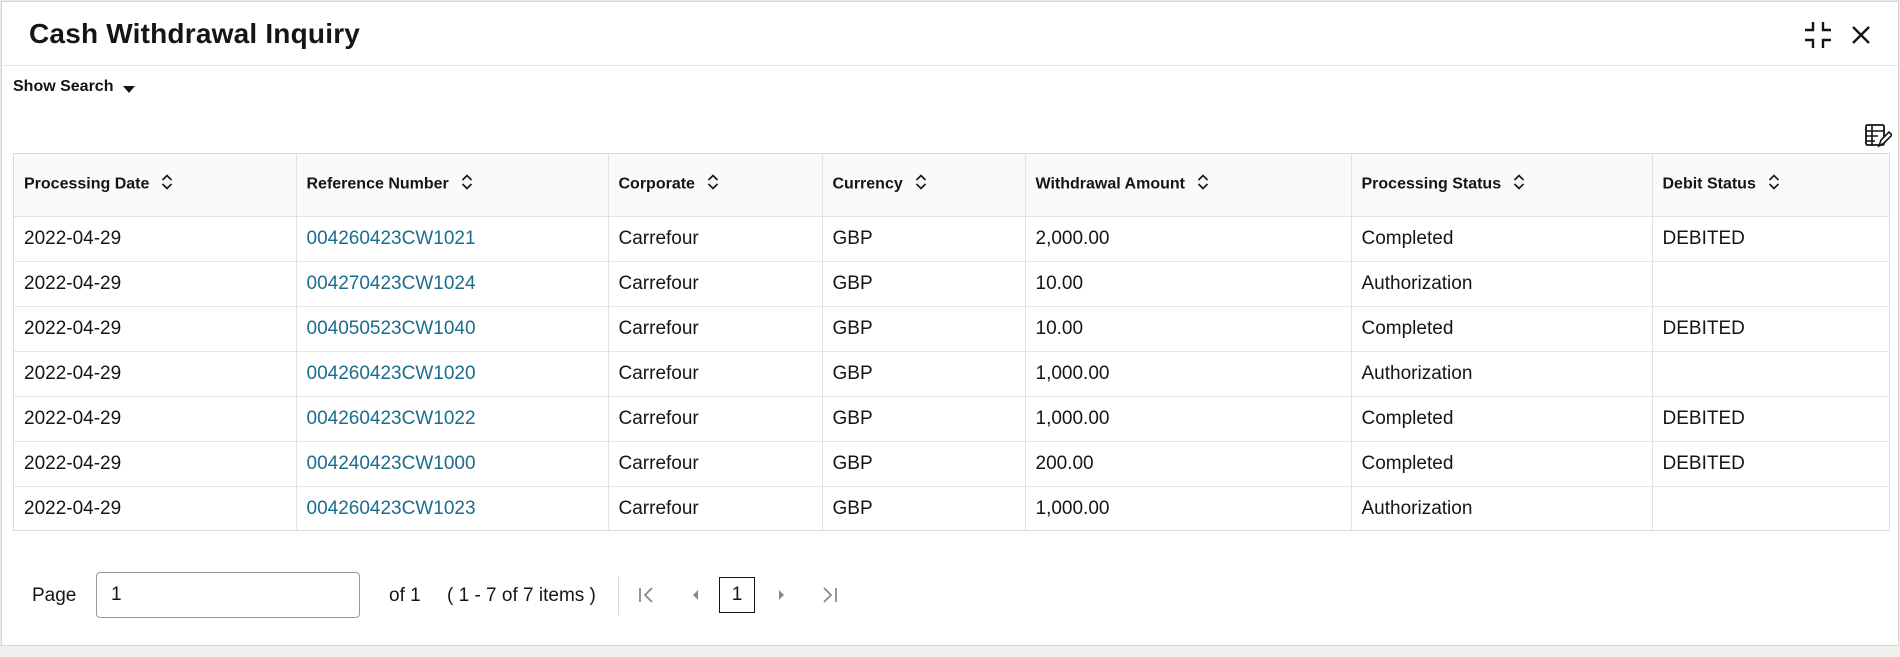 The height and width of the screenshot is (657, 1900). What do you see at coordinates (867, 184) in the screenshot?
I see `column-header-label: Currency` at bounding box center [867, 184].